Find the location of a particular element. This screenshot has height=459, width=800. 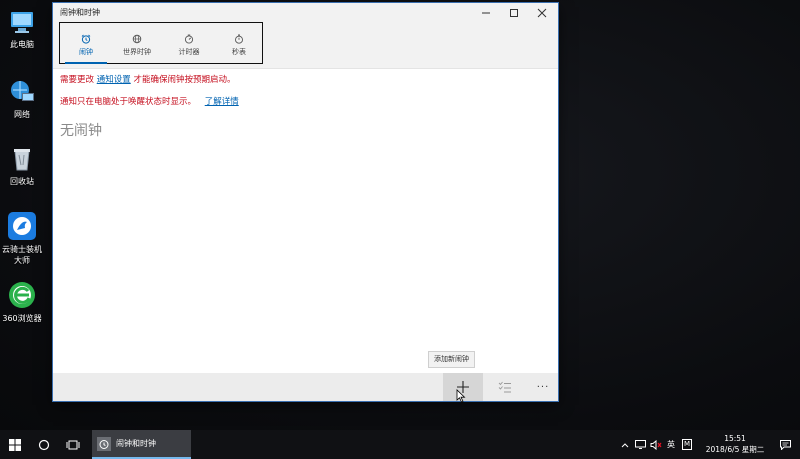

select-icon is located at coordinates (504, 387).